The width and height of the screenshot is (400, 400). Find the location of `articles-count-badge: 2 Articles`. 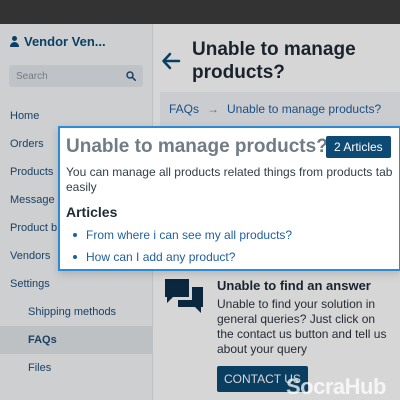

articles-count-badge: 2 Articles is located at coordinates (358, 147).